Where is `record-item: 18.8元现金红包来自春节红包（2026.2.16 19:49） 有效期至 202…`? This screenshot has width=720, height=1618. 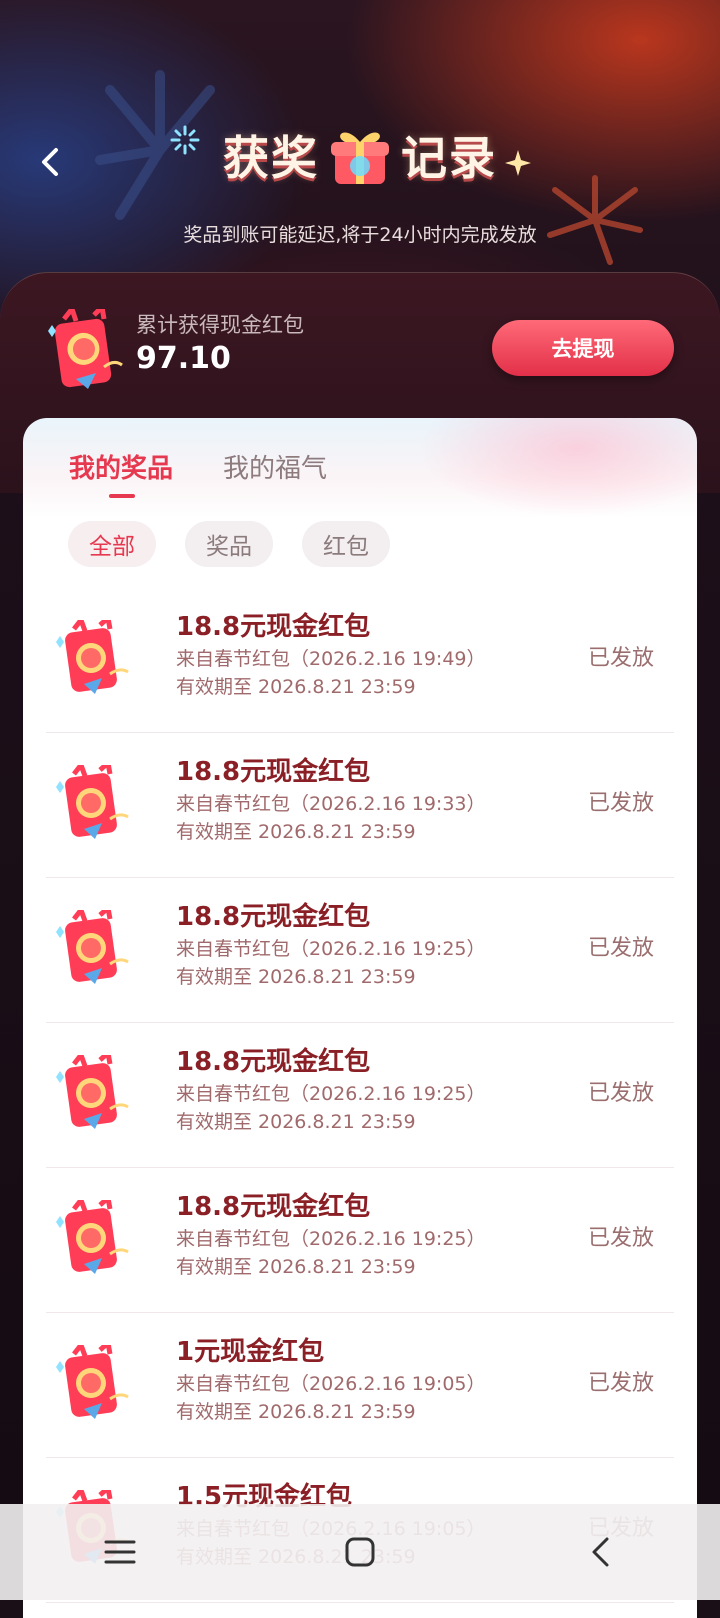
record-item: 18.8元现金红包来自春节红包（2026.2.16 19:49） 有效期至 202… is located at coordinates (360, 660).